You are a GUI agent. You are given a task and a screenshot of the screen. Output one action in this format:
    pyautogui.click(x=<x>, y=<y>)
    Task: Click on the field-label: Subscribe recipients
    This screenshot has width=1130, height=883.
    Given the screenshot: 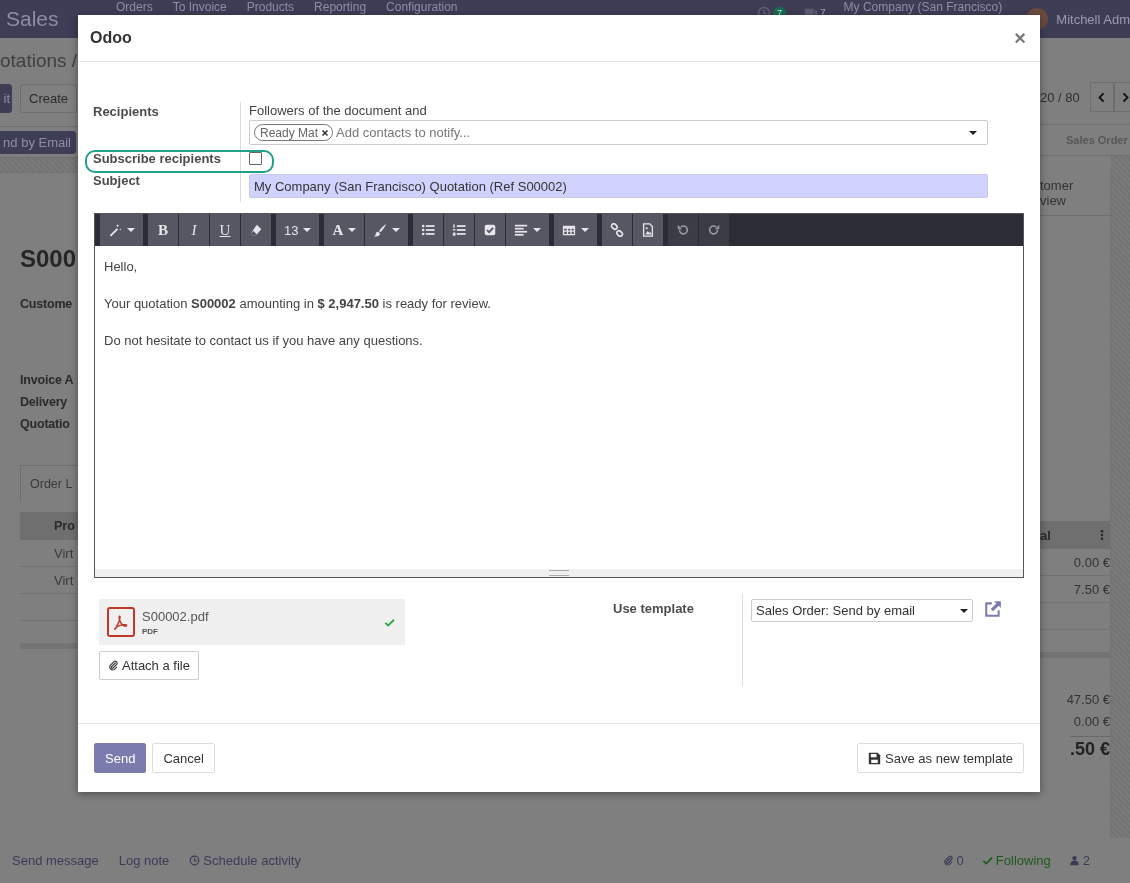 What is the action you would take?
    pyautogui.click(x=167, y=158)
    